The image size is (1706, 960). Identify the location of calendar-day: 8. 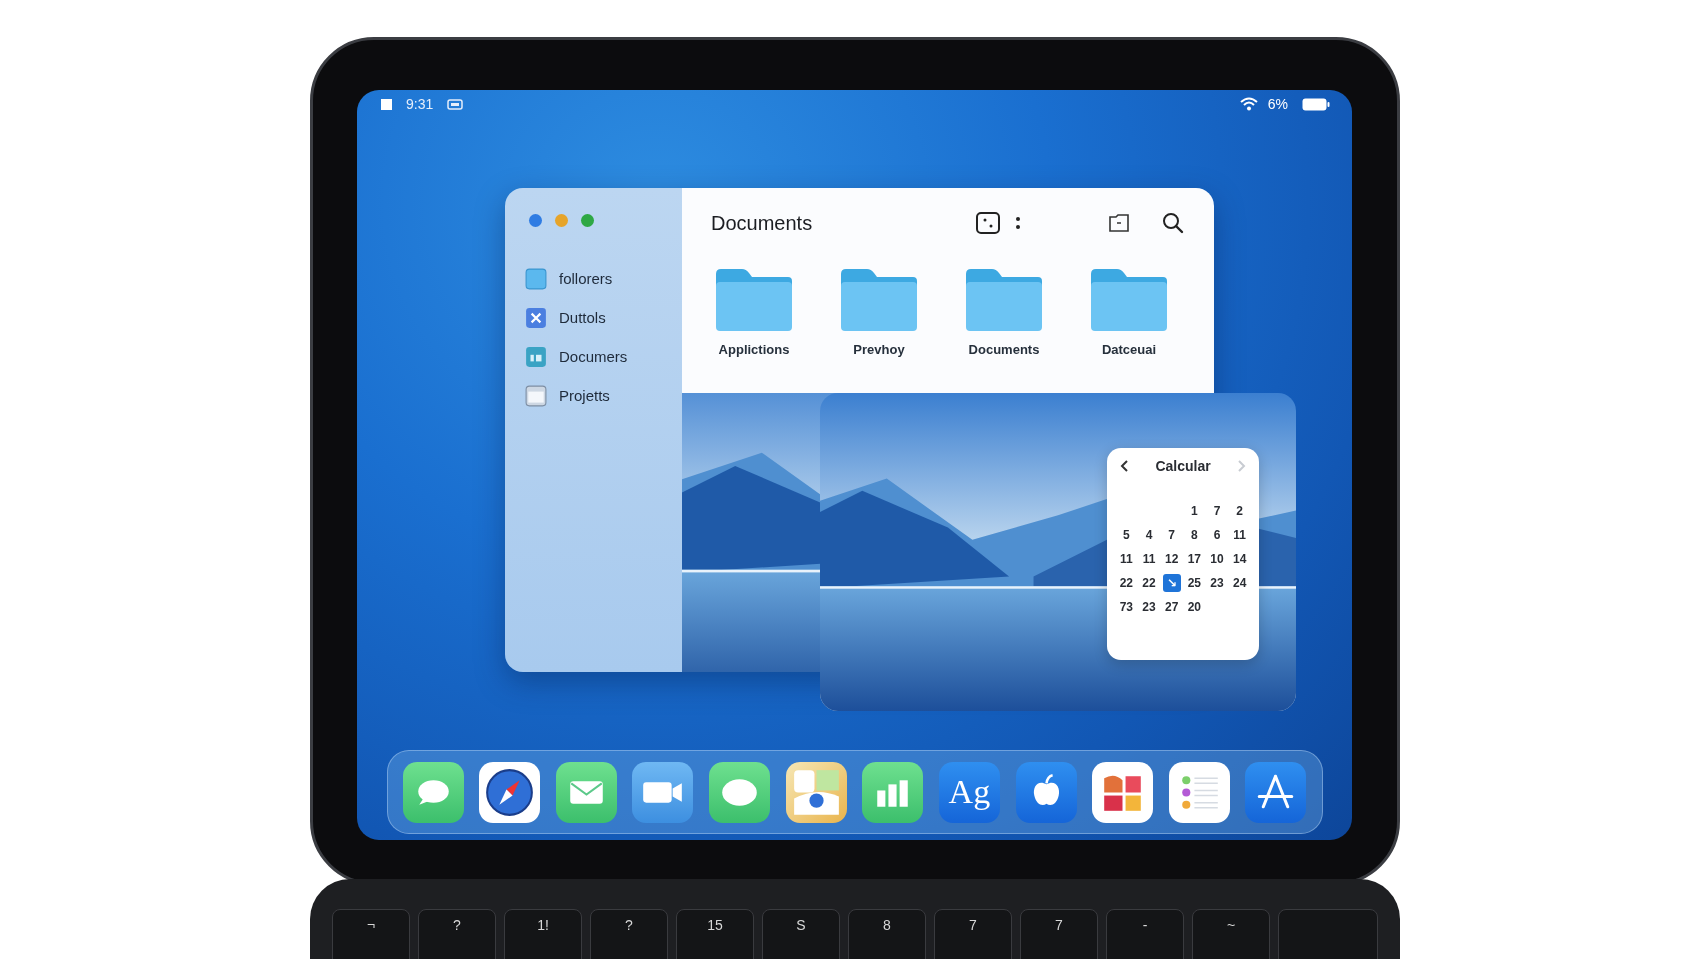
(1194, 535).